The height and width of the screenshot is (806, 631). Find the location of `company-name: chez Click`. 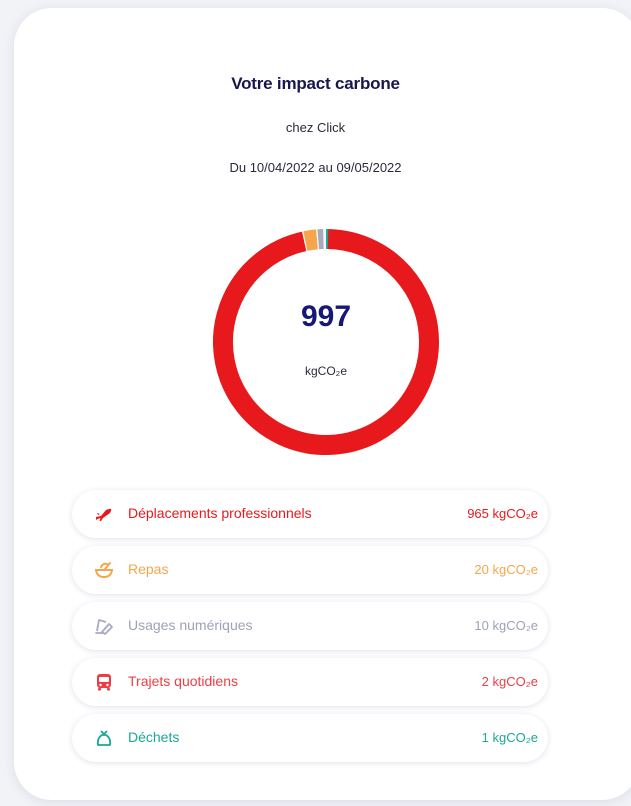

company-name: chez Click is located at coordinates (315, 127).